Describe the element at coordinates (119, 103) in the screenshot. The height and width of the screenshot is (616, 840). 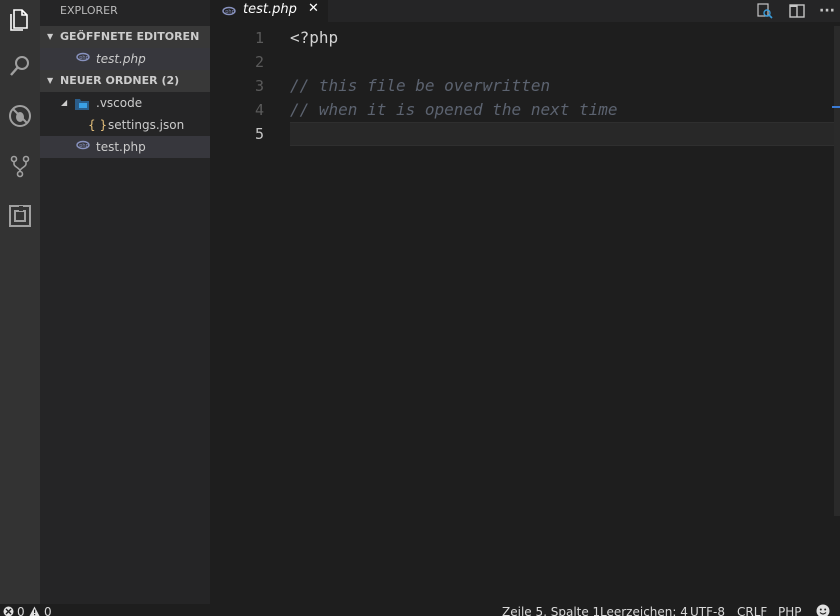
I see `tree-item-label: .vscode` at that location.